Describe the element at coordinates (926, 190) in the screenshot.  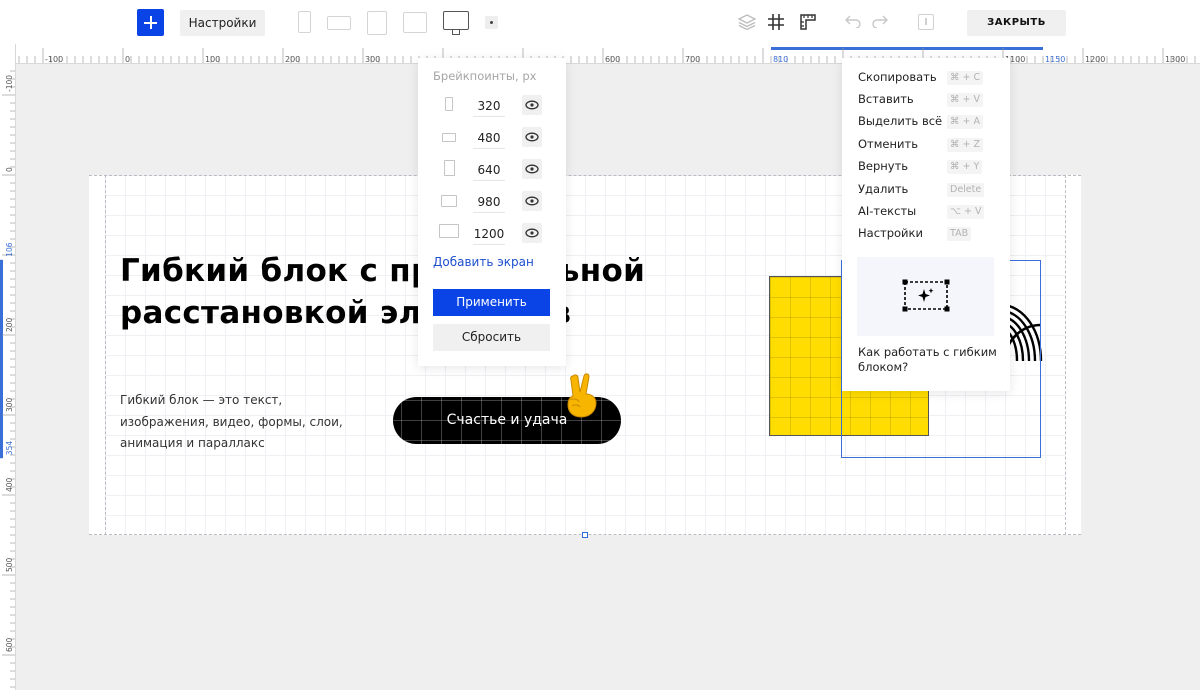
I see `menu-item-delete: Удалить Delete` at that location.